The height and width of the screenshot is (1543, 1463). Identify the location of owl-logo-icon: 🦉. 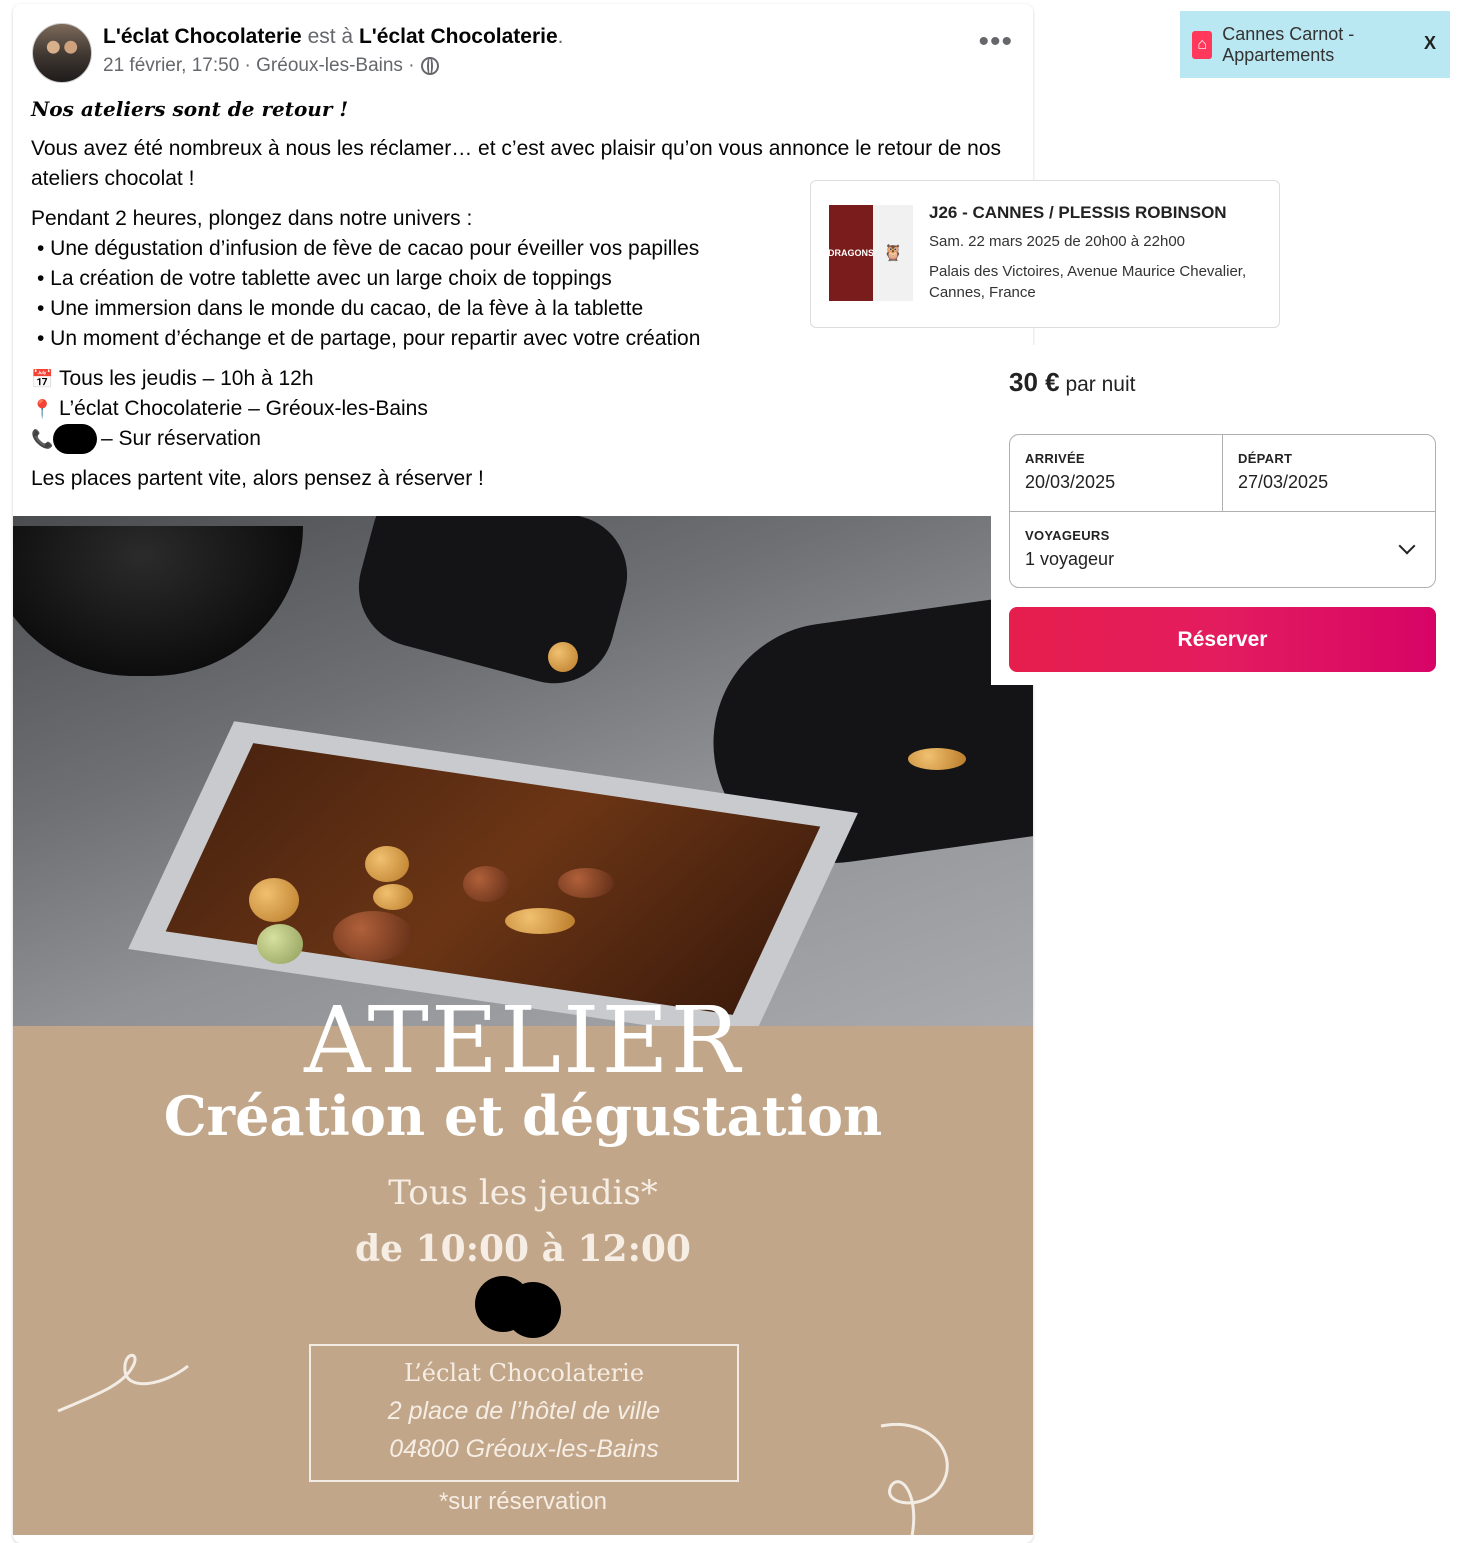
(893, 253).